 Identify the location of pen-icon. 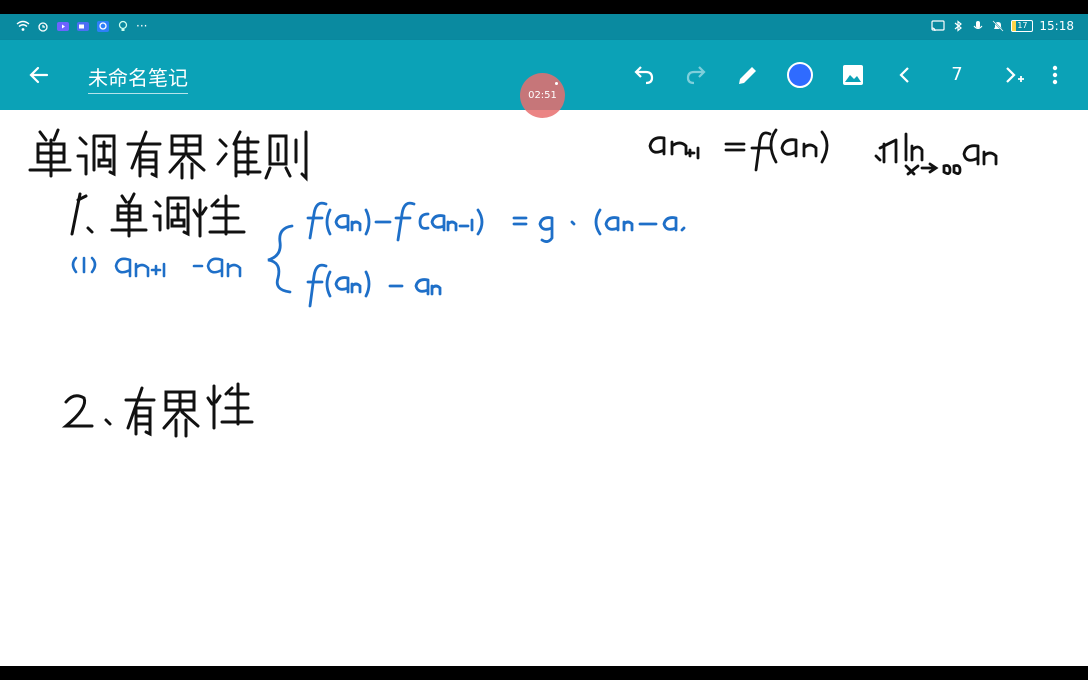
(747, 75).